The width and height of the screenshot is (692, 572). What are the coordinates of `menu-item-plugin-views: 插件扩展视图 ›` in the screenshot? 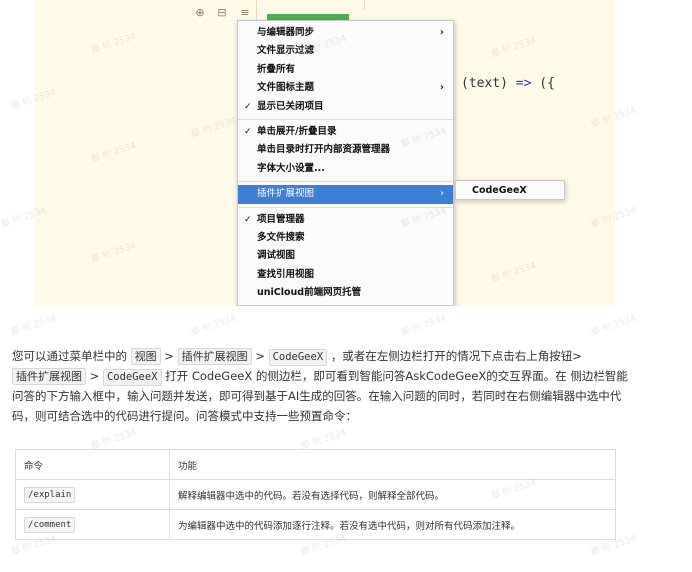 It's located at (345, 194).